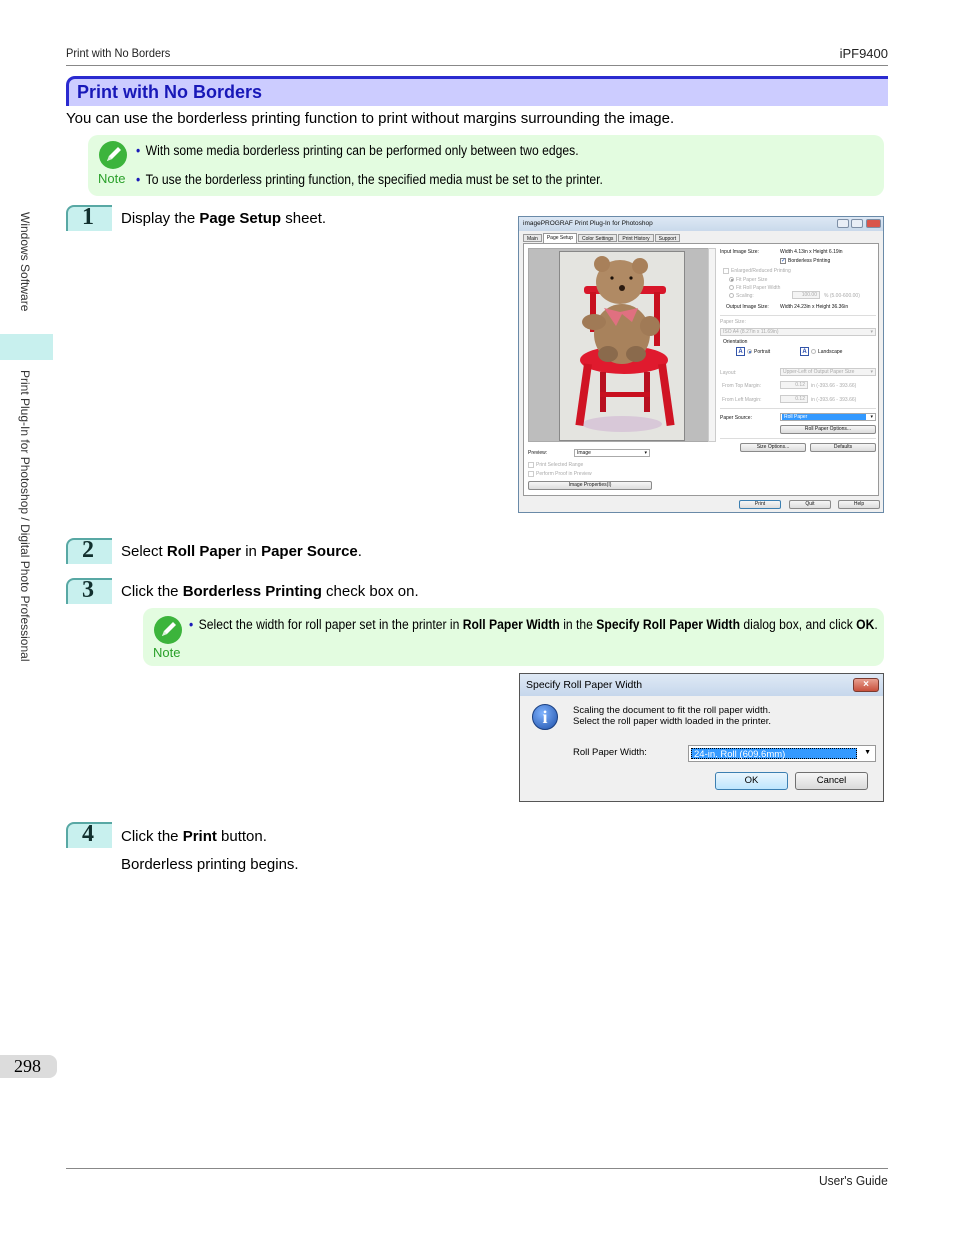 The height and width of the screenshot is (1235, 954). What do you see at coordinates (25, 261) in the screenshot?
I see `side-tab-windows-software: Windows Software` at bounding box center [25, 261].